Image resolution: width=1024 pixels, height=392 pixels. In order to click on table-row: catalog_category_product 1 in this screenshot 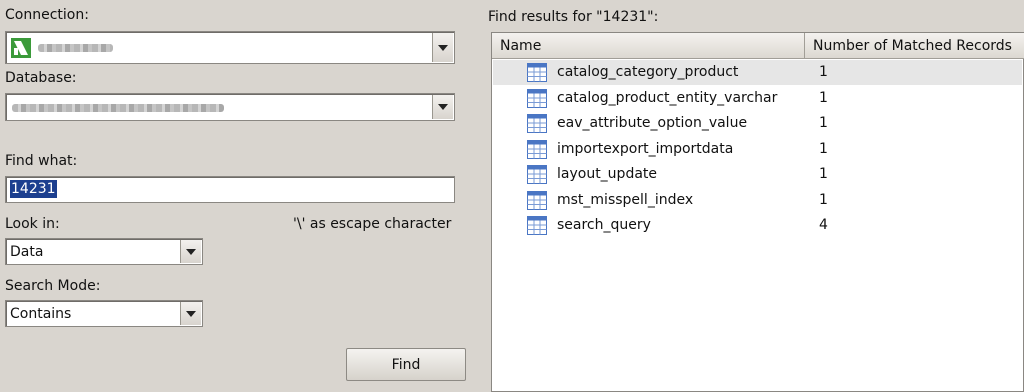, I will do `click(757, 72)`.